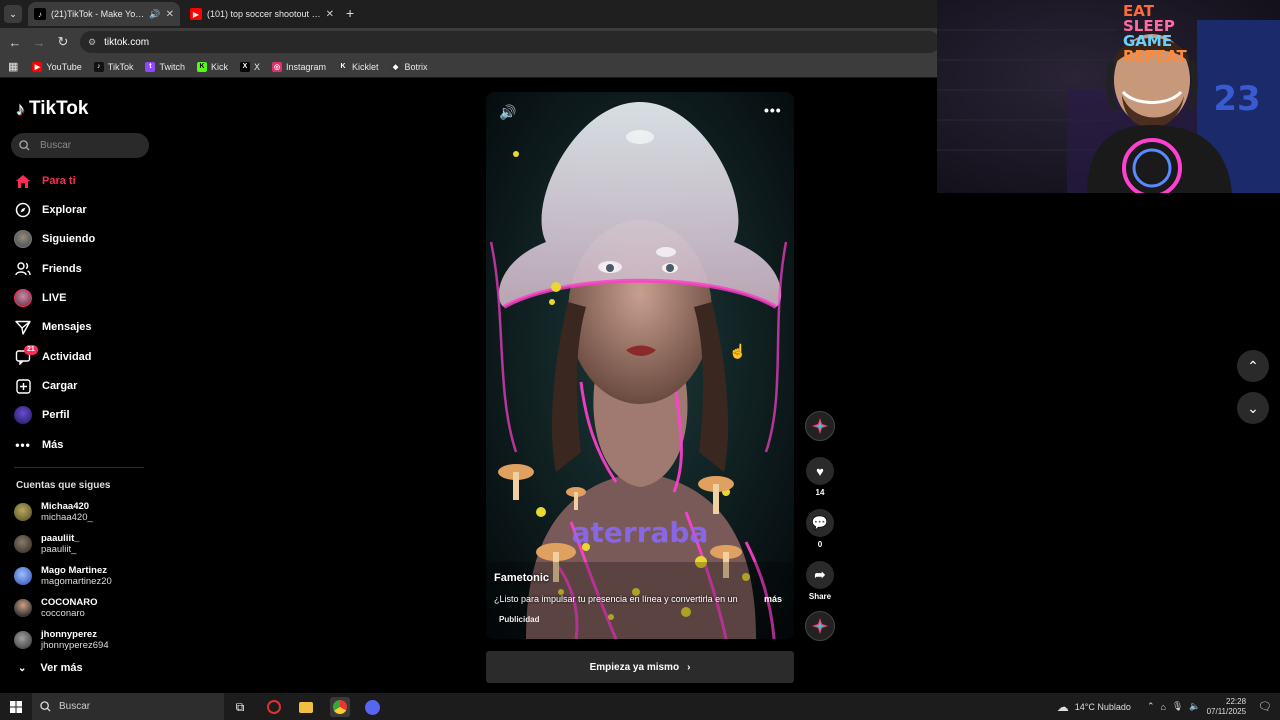  I want to click on windows-start-icon, so click(16, 707).